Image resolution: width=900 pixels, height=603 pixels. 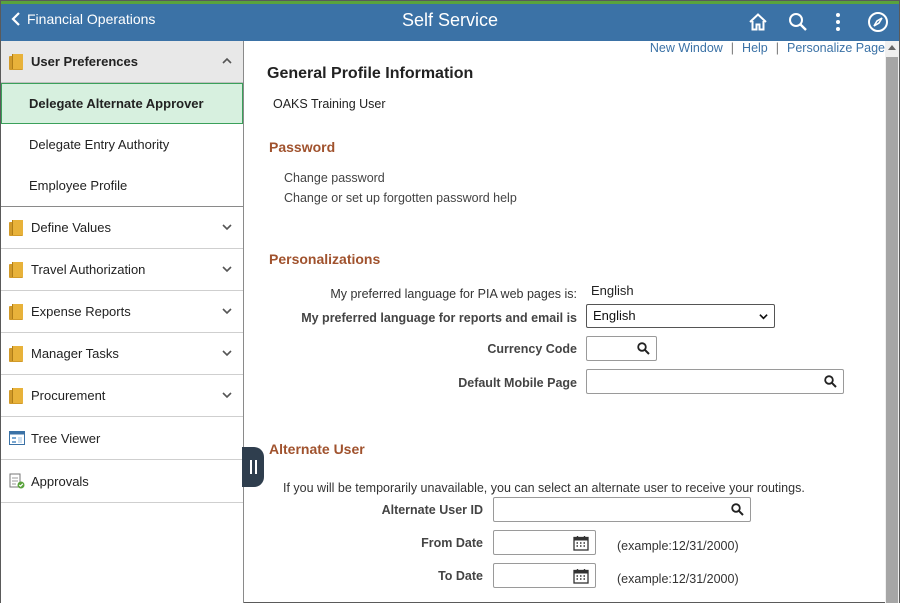 What do you see at coordinates (517, 383) in the screenshot?
I see `default-mobile-page-label: Default Mobile Page` at bounding box center [517, 383].